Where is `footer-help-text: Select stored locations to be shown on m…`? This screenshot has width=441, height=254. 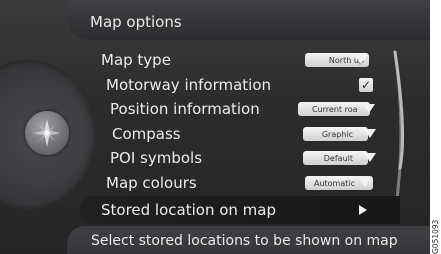 footer-help-text: Select stored locations to be shown on m… is located at coordinates (244, 241).